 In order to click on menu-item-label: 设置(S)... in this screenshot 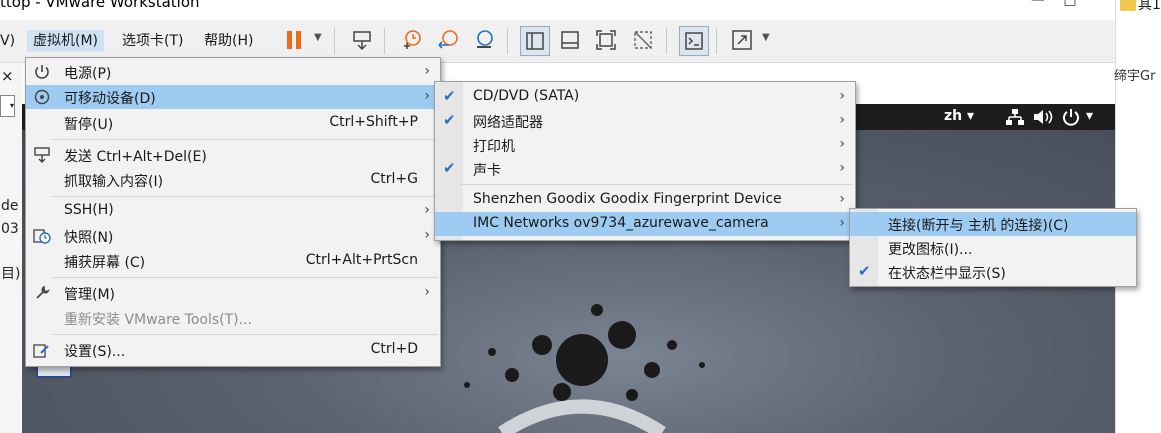, I will do `click(95, 352)`.